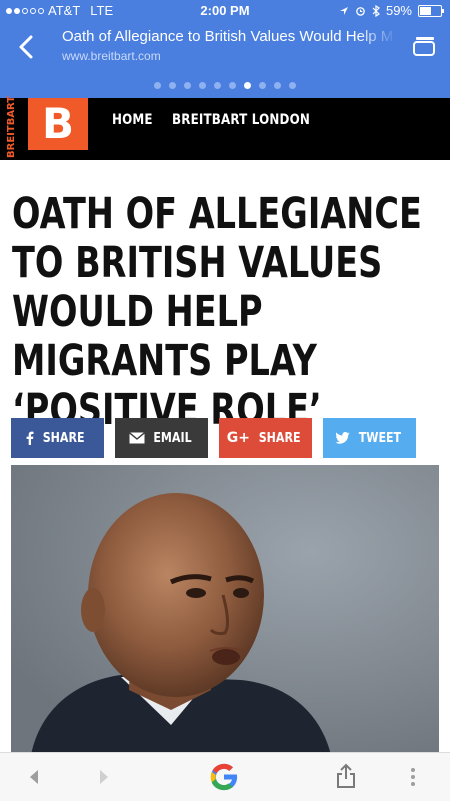 This screenshot has height=801, width=450. What do you see at coordinates (225, 11) in the screenshot?
I see `status-bar: AT&T LTE 2:00 PM 59%` at bounding box center [225, 11].